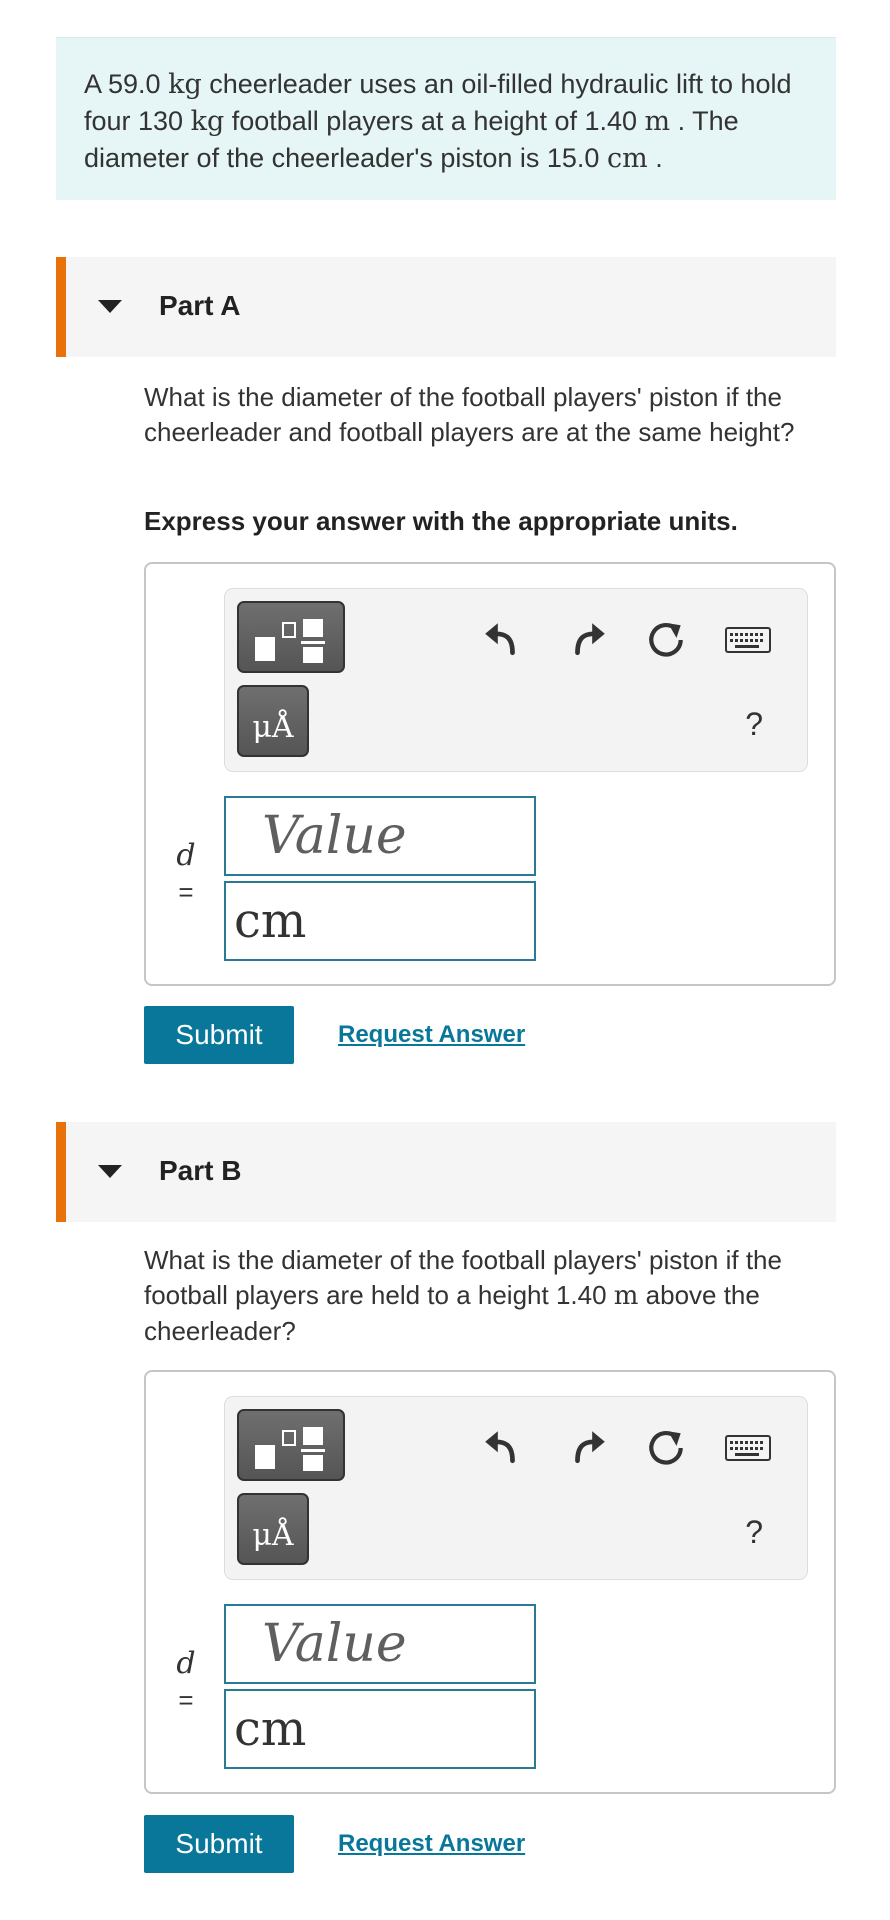  I want to click on intro-text: A 59.0, so click(126, 84).